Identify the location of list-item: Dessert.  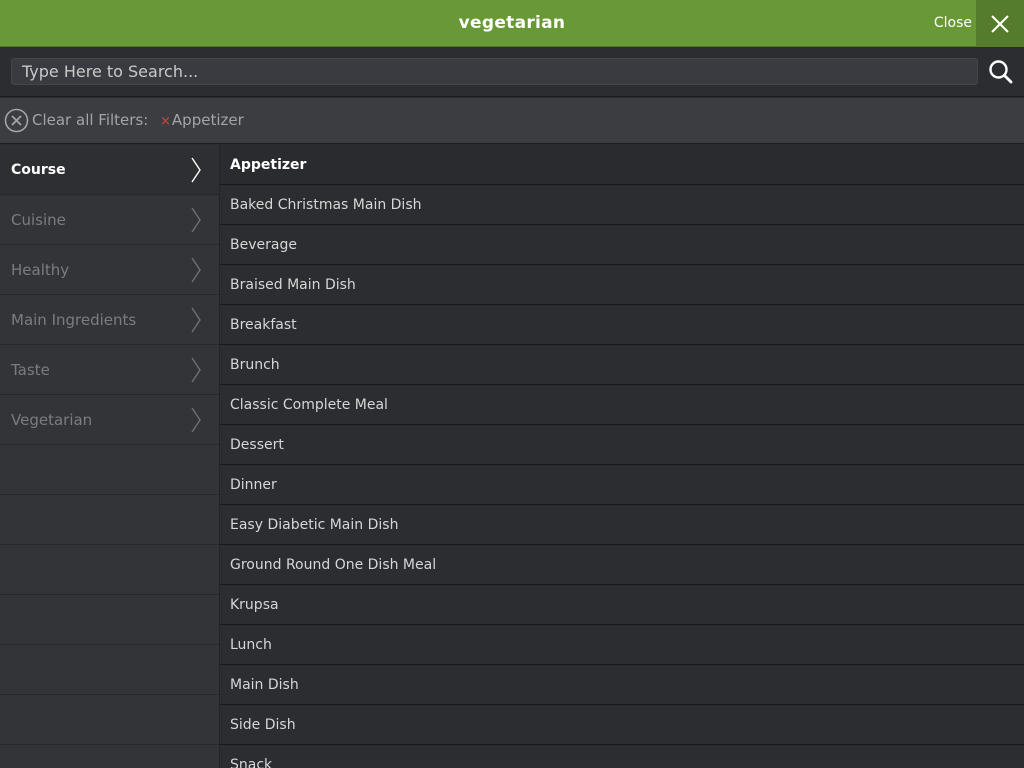
(622, 445).